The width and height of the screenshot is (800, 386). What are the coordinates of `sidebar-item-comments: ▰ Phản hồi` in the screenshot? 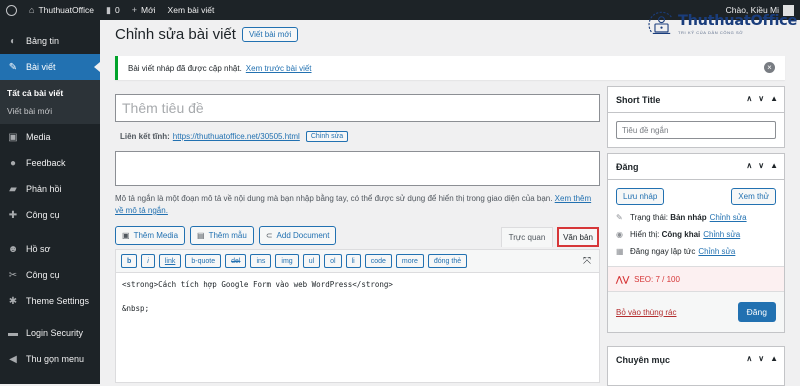 It's located at (50, 189).